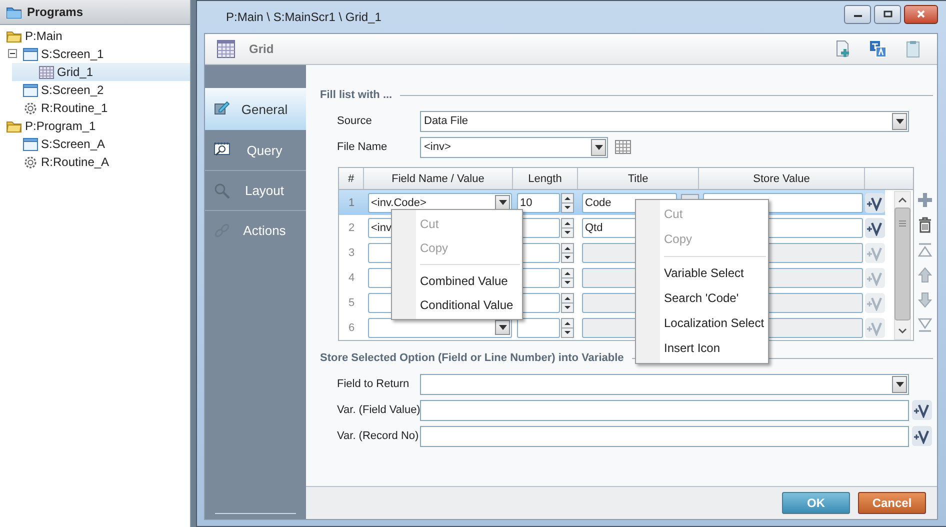 The image size is (946, 527). What do you see at coordinates (351, 252) in the screenshot?
I see `row-number: 3` at bounding box center [351, 252].